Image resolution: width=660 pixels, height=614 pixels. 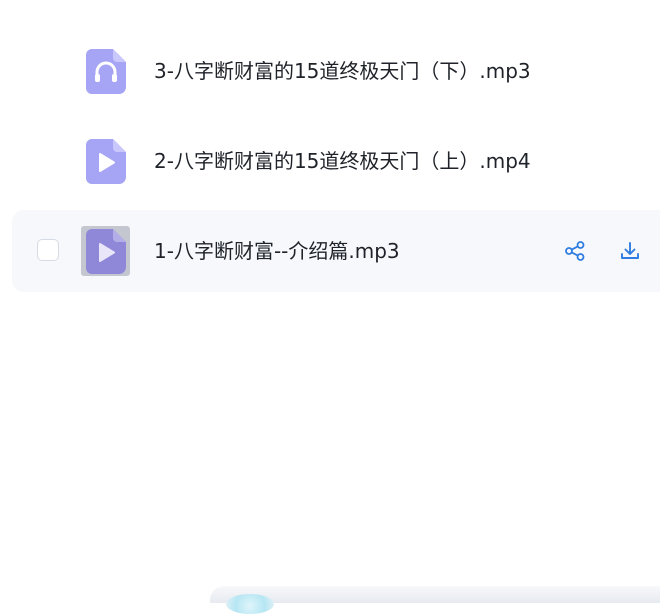 I want to click on play-icon, so click(x=106, y=251).